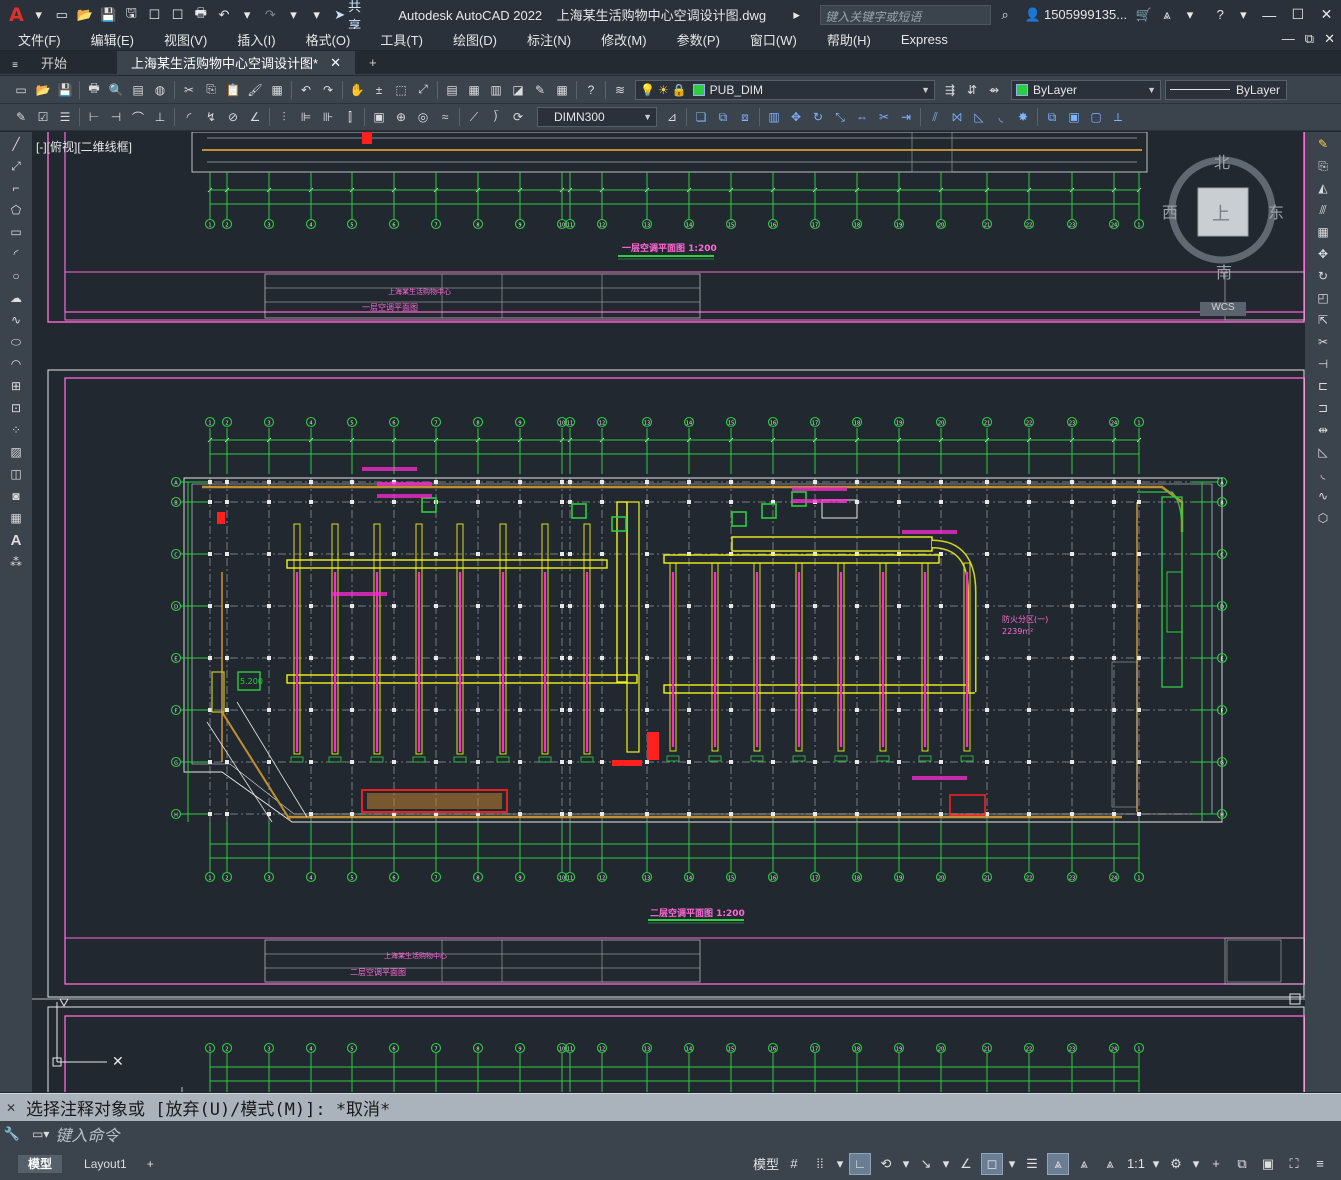  What do you see at coordinates (373, 62) in the screenshot?
I see `new-tab-button: +` at bounding box center [373, 62].